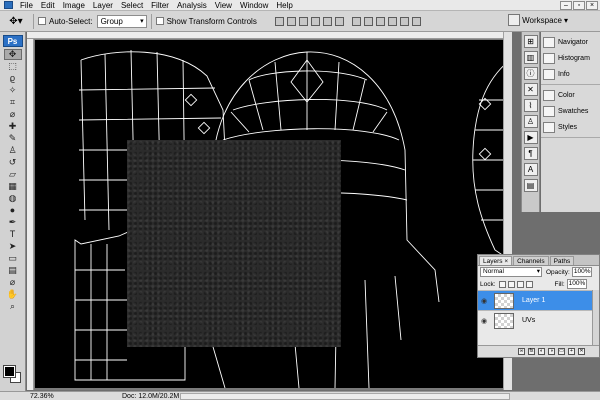 This screenshot has height=400, width=600. What do you see at coordinates (345, 396) in the screenshot?
I see `horizontal-scrollbar` at bounding box center [345, 396].